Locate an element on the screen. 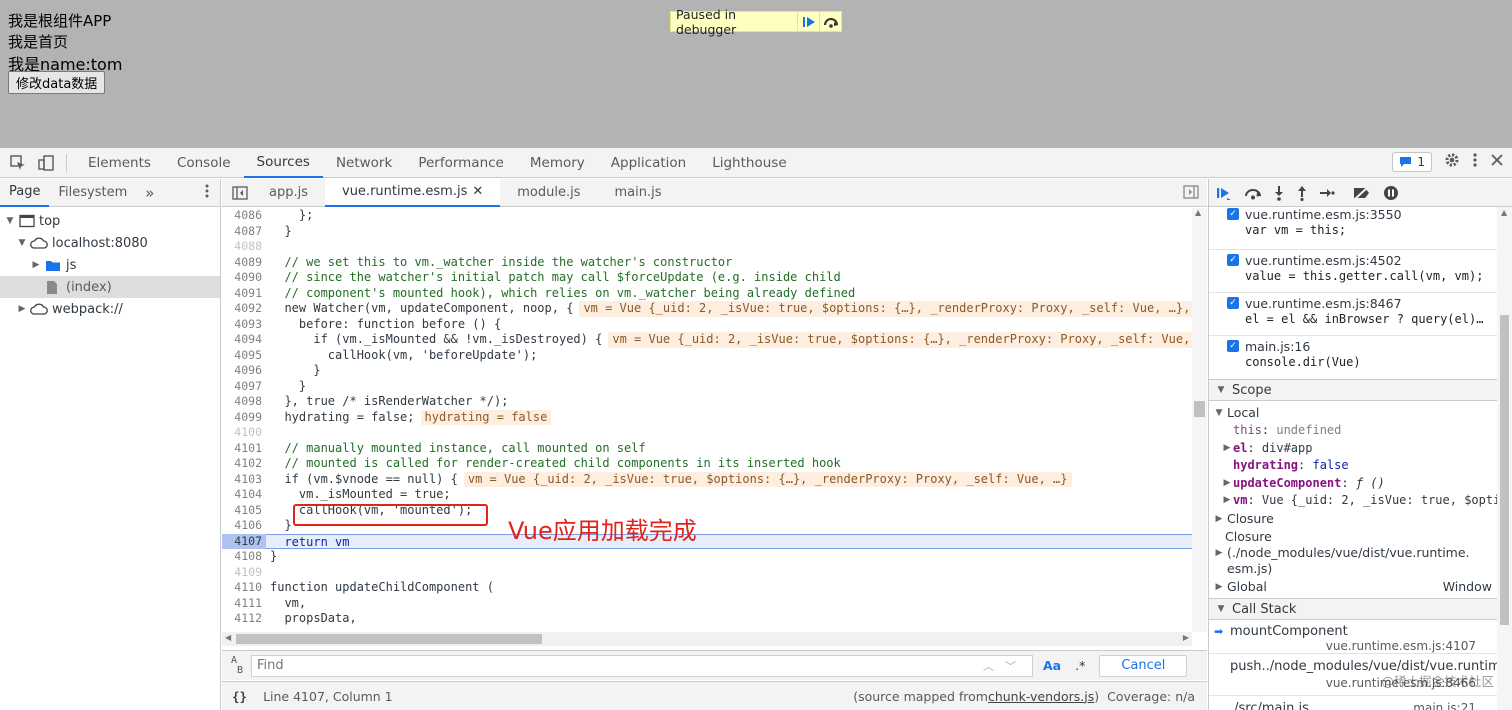 The width and height of the screenshot is (1512, 710). issues-badge: 1 is located at coordinates (1412, 162).